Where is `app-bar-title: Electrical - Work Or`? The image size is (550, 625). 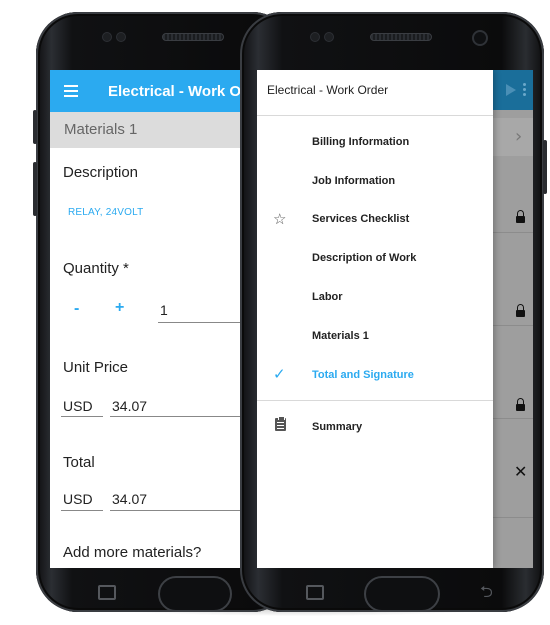 app-bar-title: Electrical - Work Or is located at coordinates (177, 91).